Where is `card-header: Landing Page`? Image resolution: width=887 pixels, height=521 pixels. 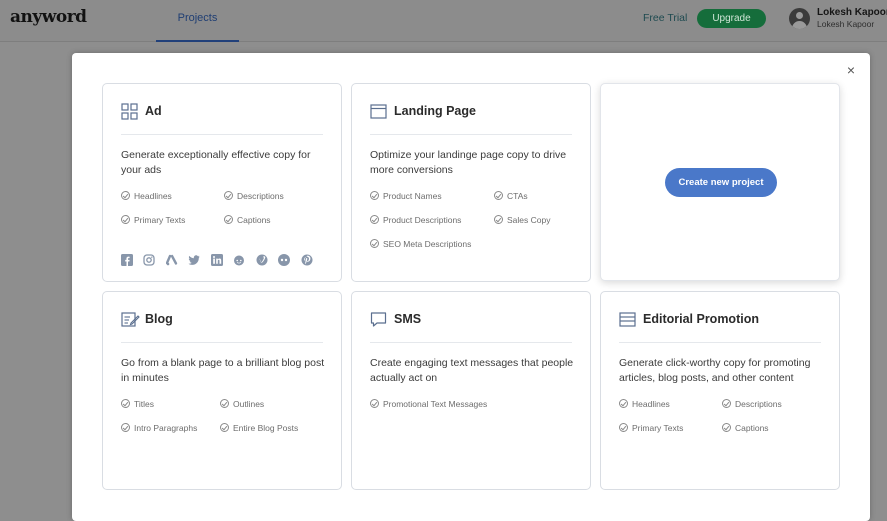 card-header: Landing Page is located at coordinates (471, 119).